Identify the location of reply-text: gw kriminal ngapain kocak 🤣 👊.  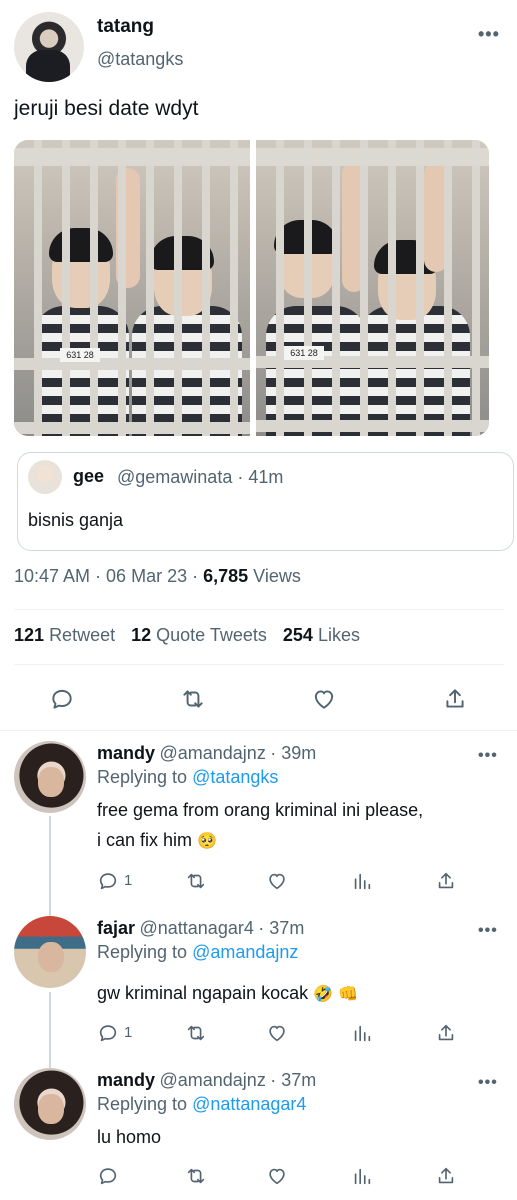
(227, 993).